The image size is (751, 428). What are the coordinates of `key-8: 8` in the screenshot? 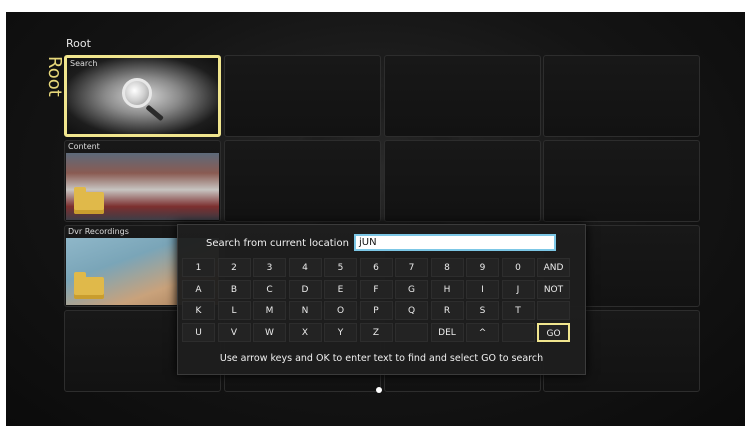 It's located at (447, 267).